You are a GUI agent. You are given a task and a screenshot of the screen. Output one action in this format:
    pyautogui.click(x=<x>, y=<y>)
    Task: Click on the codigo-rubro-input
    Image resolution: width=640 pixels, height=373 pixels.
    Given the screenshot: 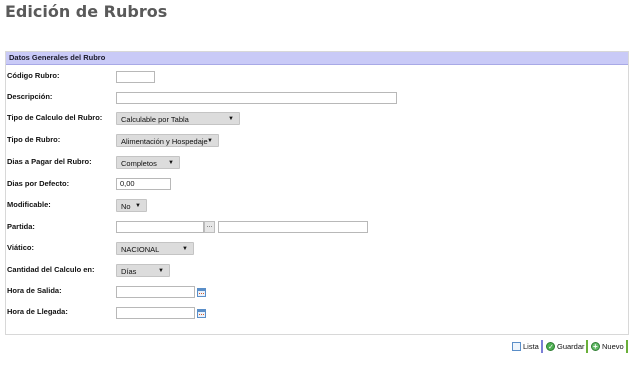 What is the action you would take?
    pyautogui.click(x=135, y=77)
    